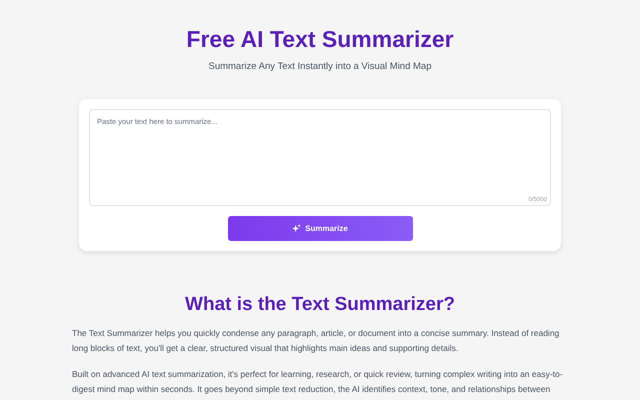 The width and height of the screenshot is (640, 400). What do you see at coordinates (297, 228) in the screenshot?
I see `sparkle-icon` at bounding box center [297, 228].